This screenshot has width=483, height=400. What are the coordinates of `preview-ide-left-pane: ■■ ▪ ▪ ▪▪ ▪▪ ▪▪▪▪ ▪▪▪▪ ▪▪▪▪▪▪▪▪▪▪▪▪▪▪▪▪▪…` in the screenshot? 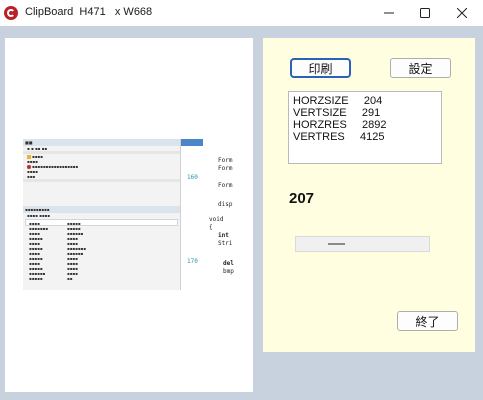 It's located at (102, 214).